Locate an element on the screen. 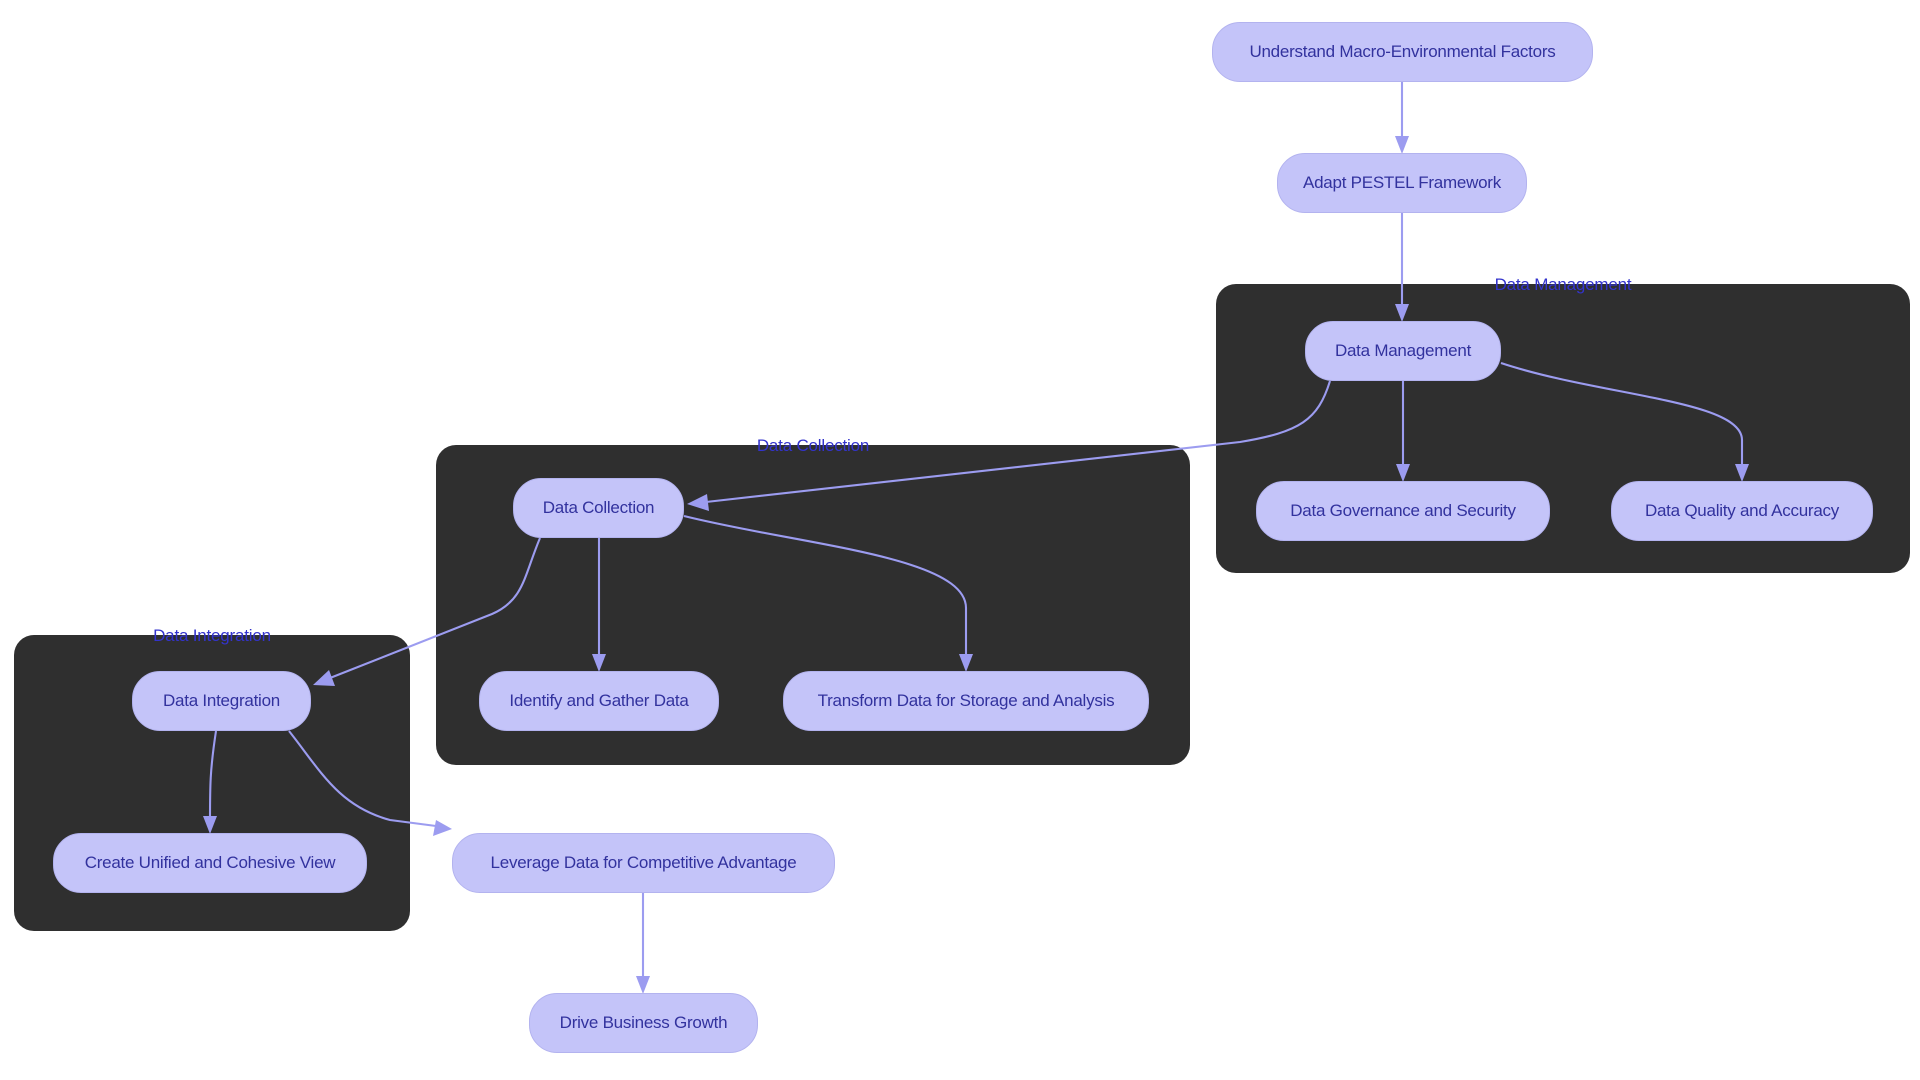 The width and height of the screenshot is (1920, 1080). node-adapt-pestel-framework: Adapt PESTEL Framework is located at coordinates (1402, 183).